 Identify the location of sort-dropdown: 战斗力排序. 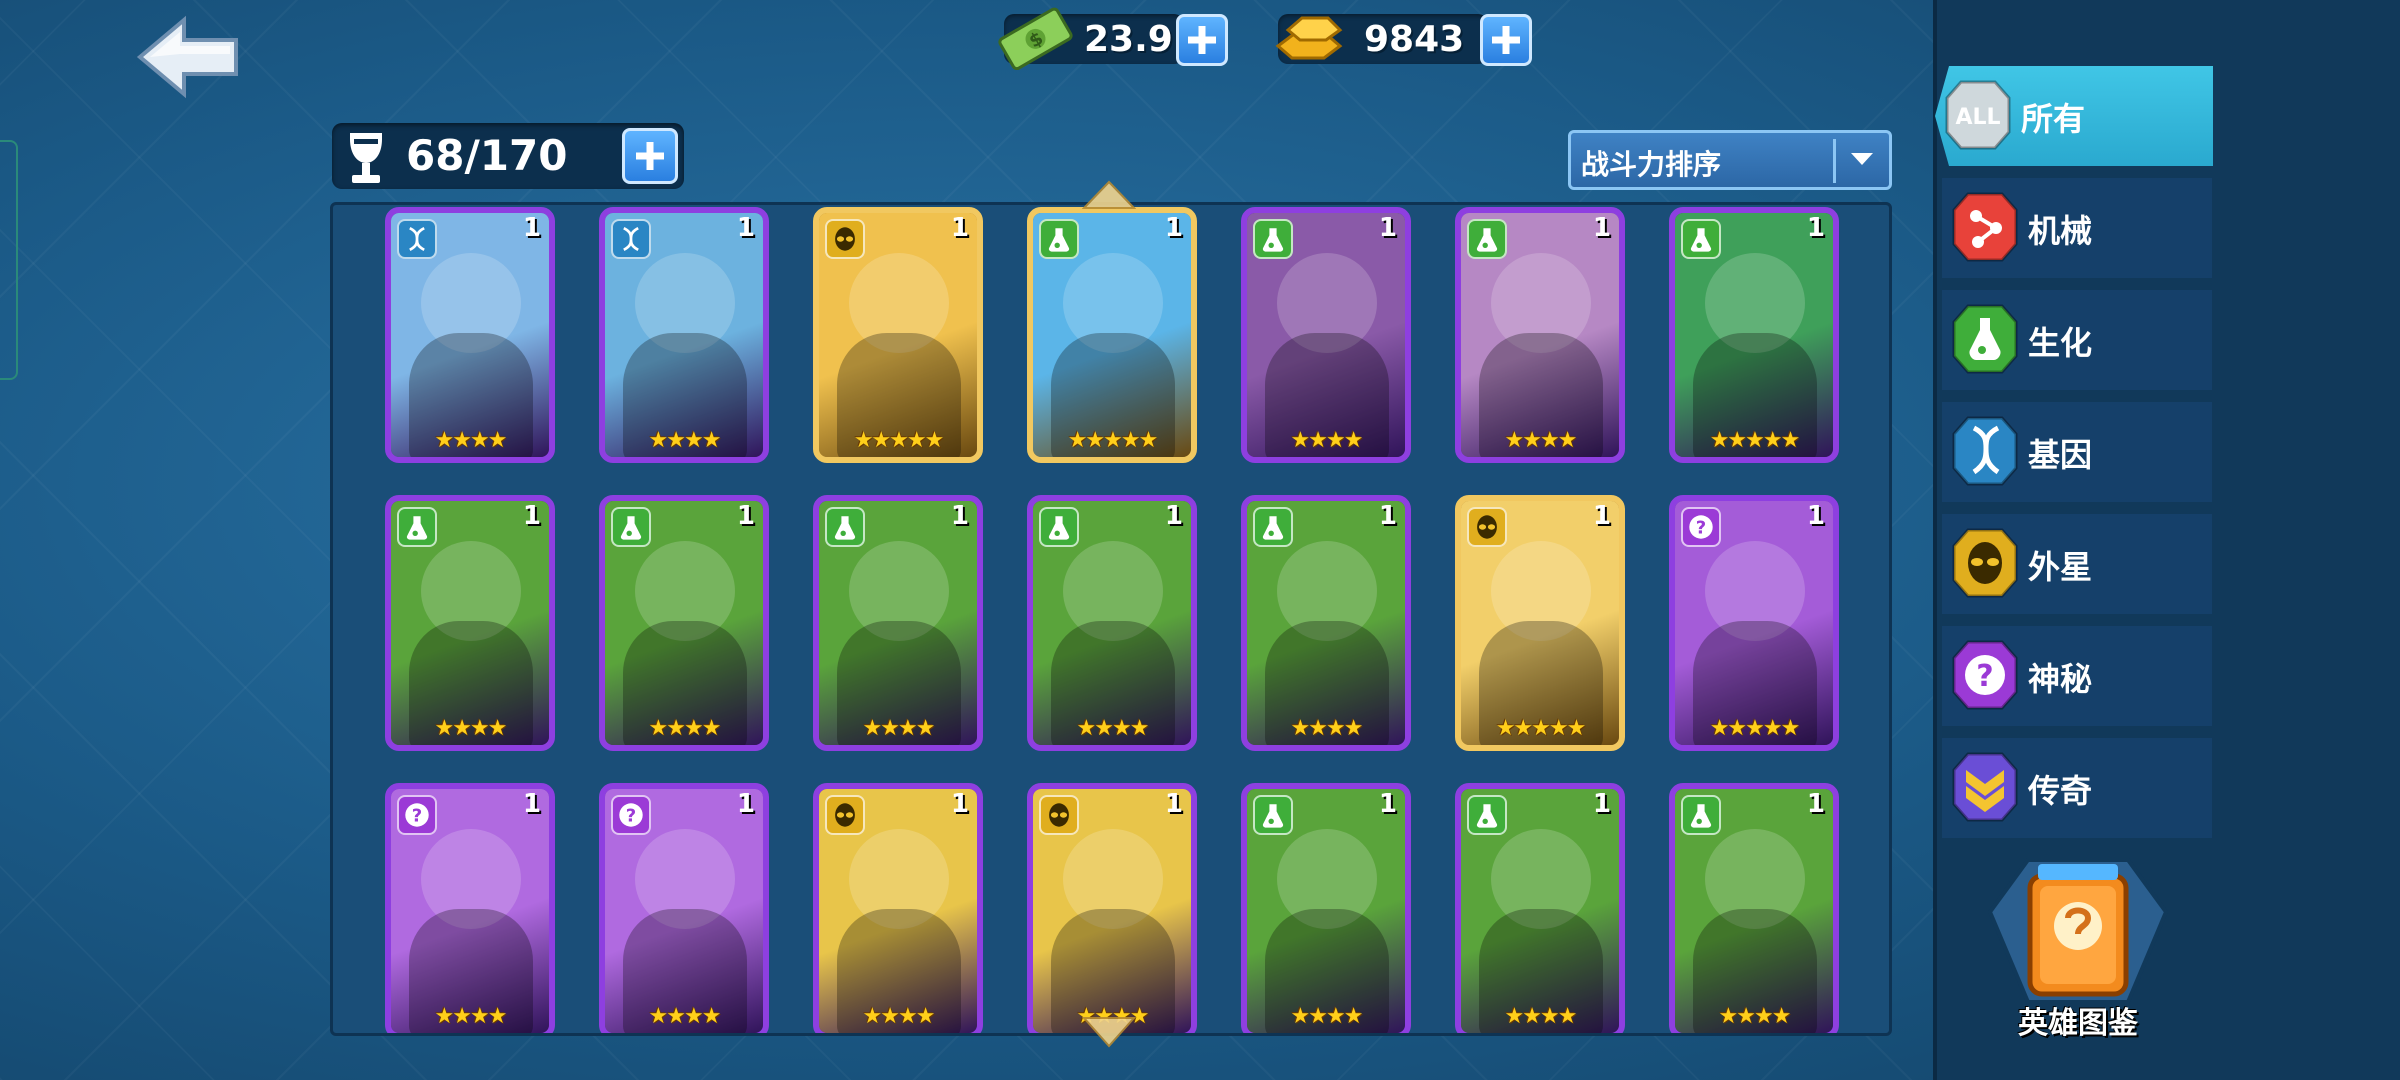
(1730, 160).